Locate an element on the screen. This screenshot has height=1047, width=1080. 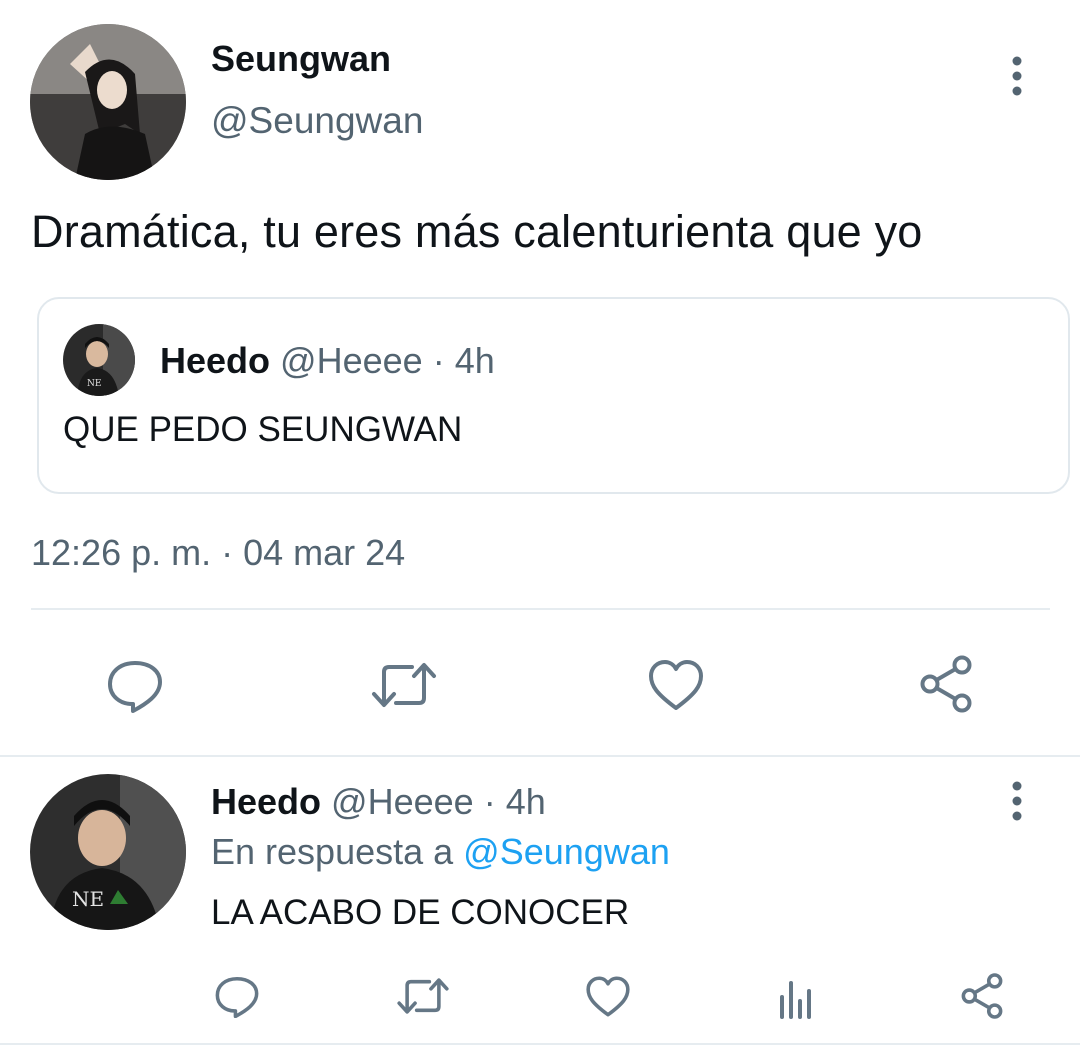
reply-time: 4h is located at coordinates (525, 801).